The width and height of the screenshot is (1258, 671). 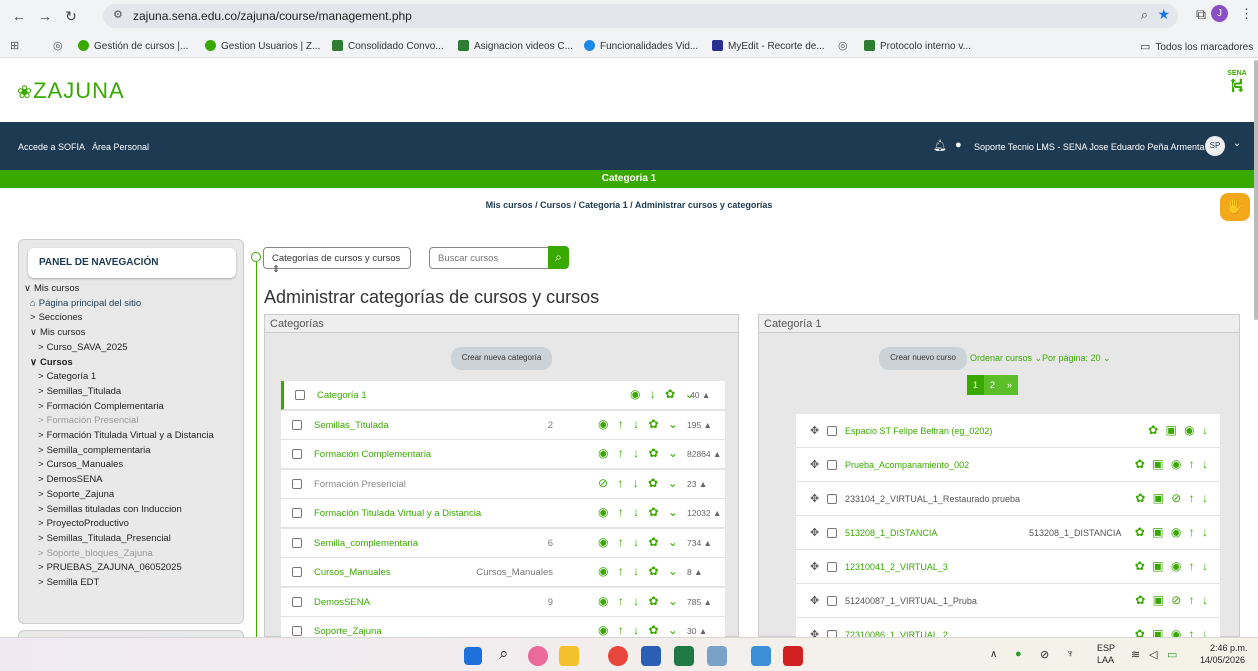 What do you see at coordinates (1256, 190) in the screenshot?
I see `page-scrollbar` at bounding box center [1256, 190].